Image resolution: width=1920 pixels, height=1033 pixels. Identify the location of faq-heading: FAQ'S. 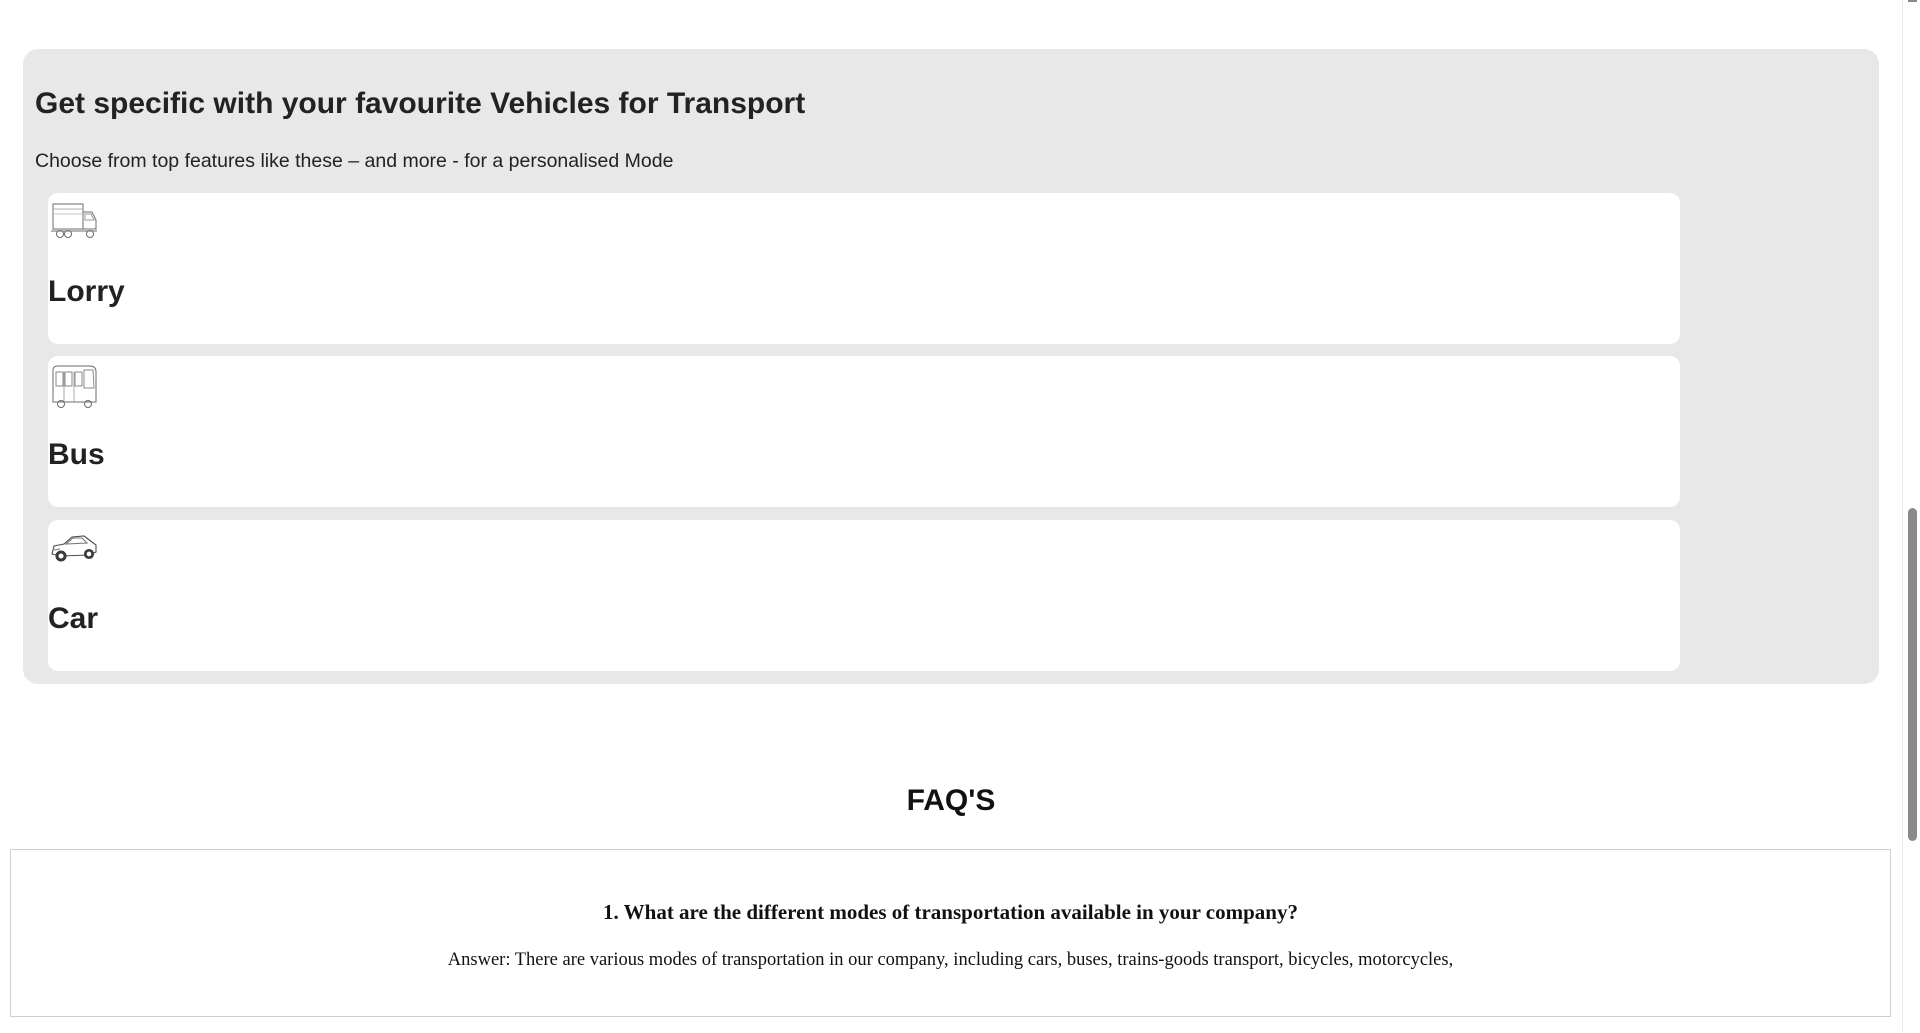
(951, 800).